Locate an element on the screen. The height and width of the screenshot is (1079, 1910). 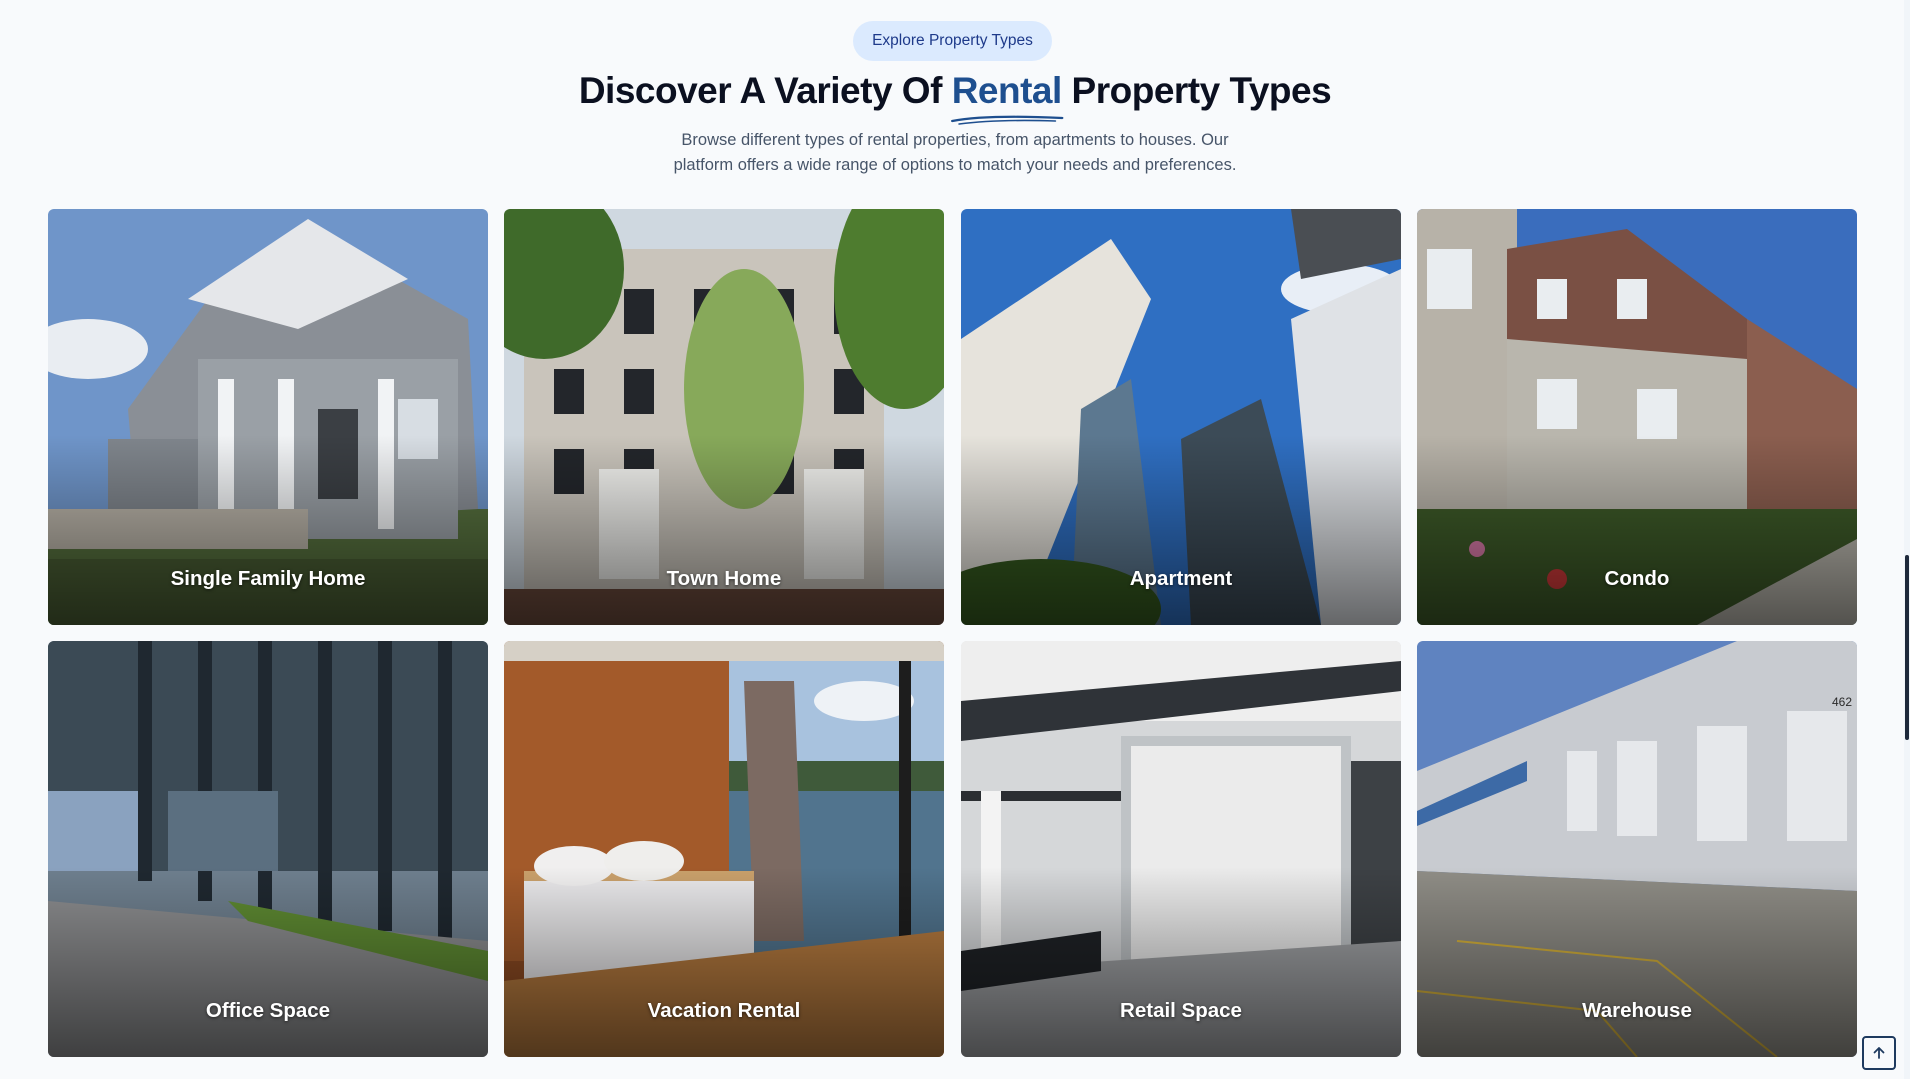
property-card-vacation-rental: Vacation Rental is located at coordinates (724, 849).